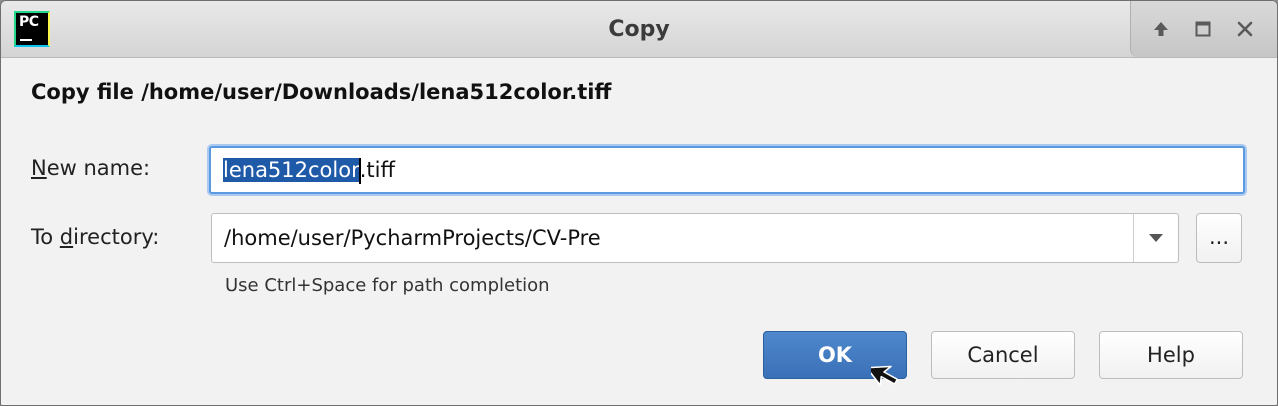 Image resolution: width=1278 pixels, height=406 pixels. I want to click on new-name-value: lena512color.tiff, so click(309, 170).